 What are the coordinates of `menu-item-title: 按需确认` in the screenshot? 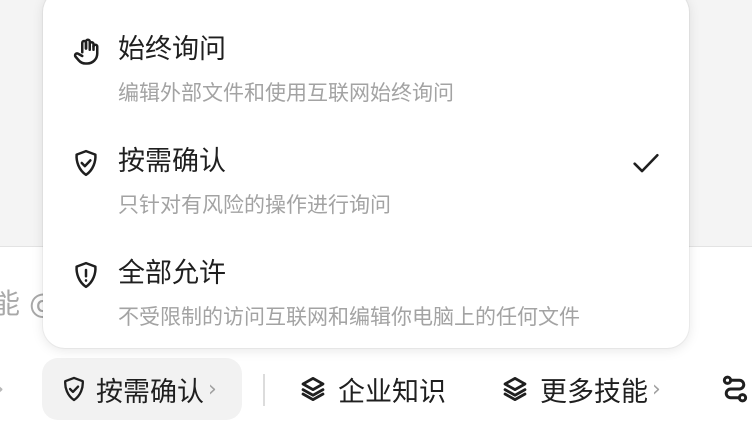 It's located at (172, 161).